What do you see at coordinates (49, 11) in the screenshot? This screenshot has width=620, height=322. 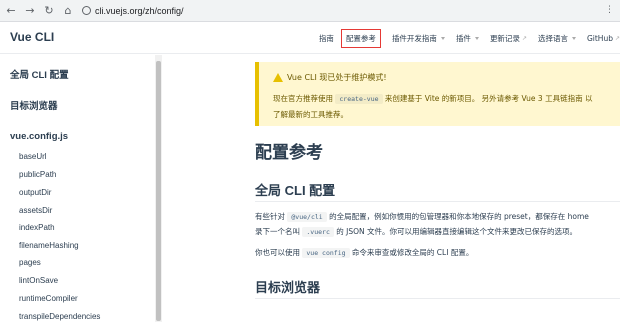 I see `reload-icon: ↻` at bounding box center [49, 11].